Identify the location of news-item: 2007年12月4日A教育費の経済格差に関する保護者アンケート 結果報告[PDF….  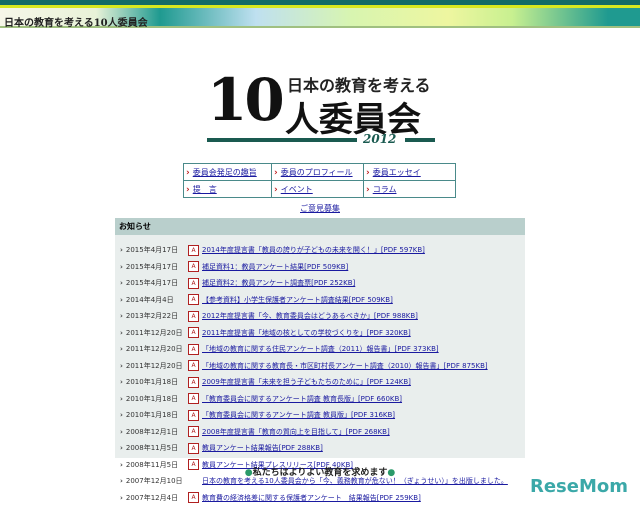
(320, 498).